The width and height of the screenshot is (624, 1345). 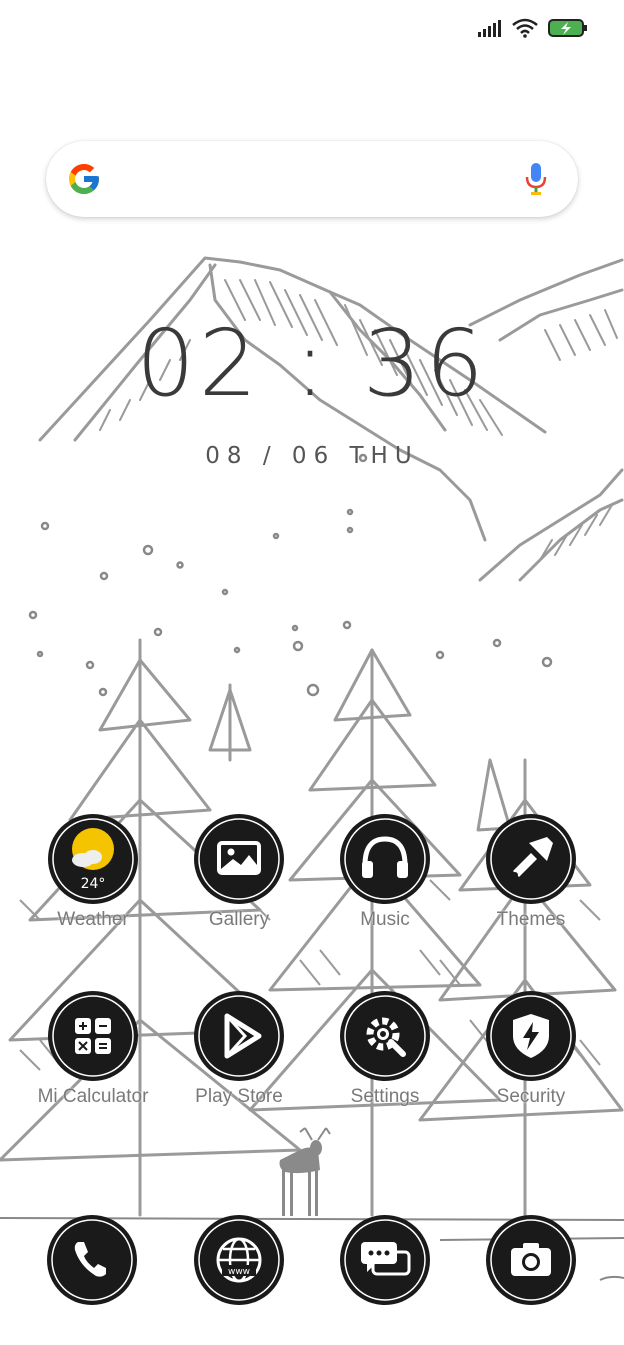 I want to click on gallery-icon, so click(x=239, y=859).